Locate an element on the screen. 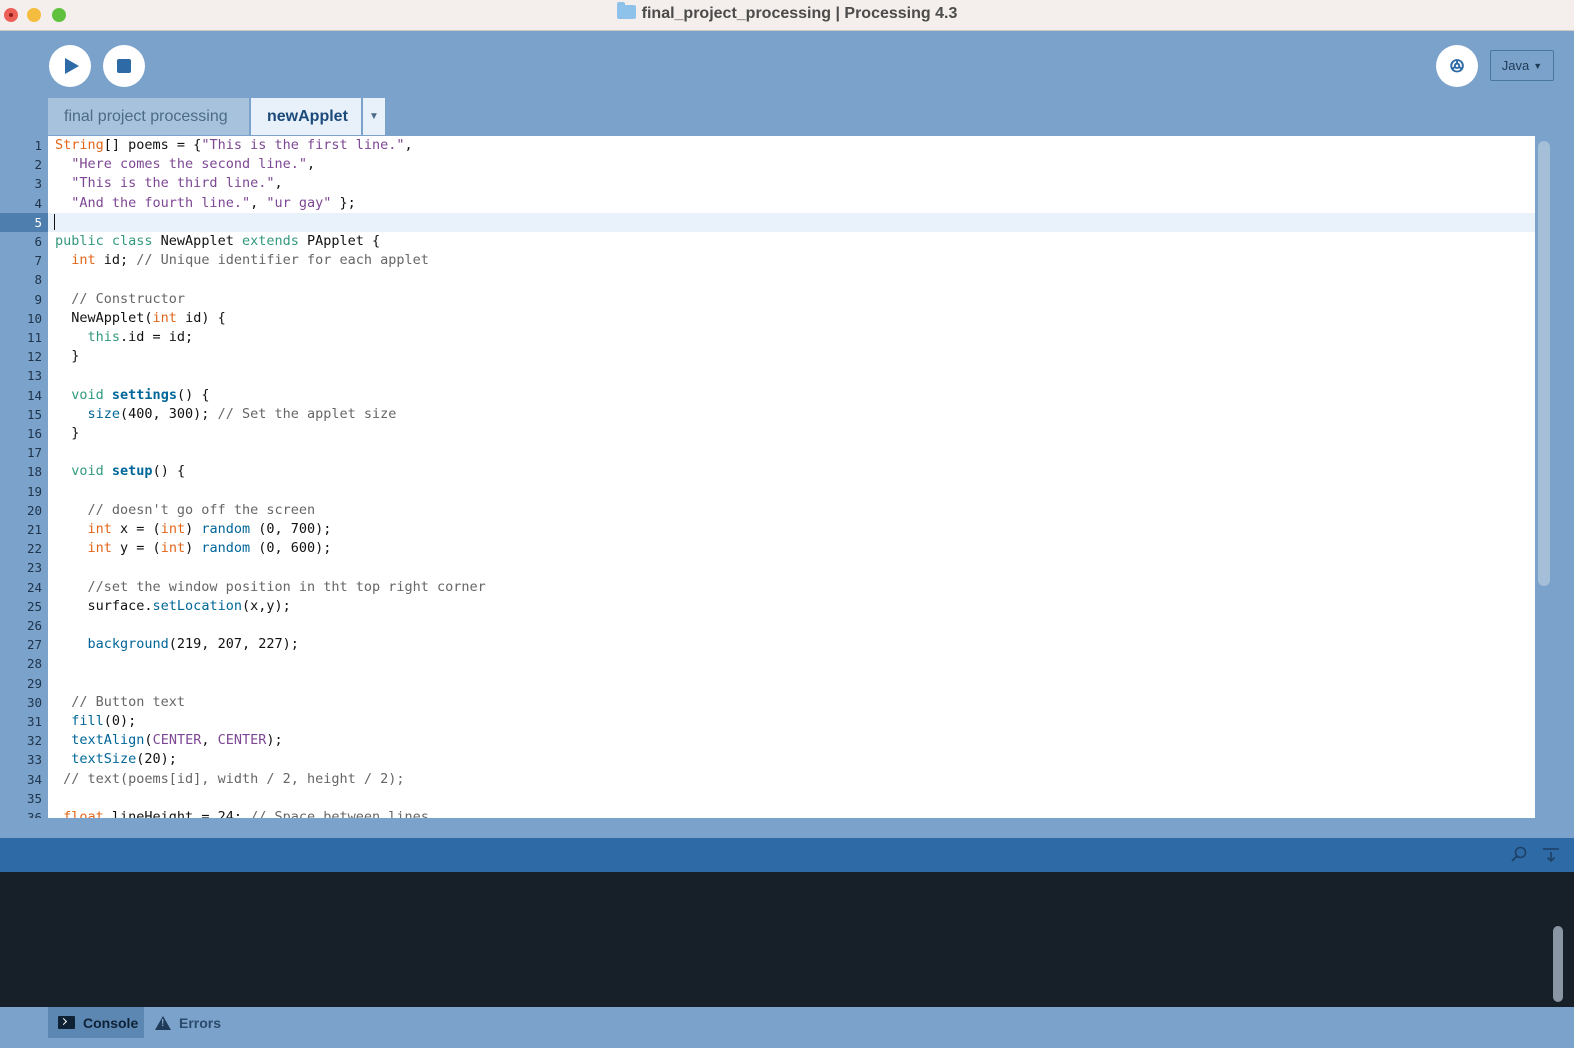 This screenshot has height=1048, width=1574. code-line: "And the fourth line.", "ur gay" }; is located at coordinates (791, 203).